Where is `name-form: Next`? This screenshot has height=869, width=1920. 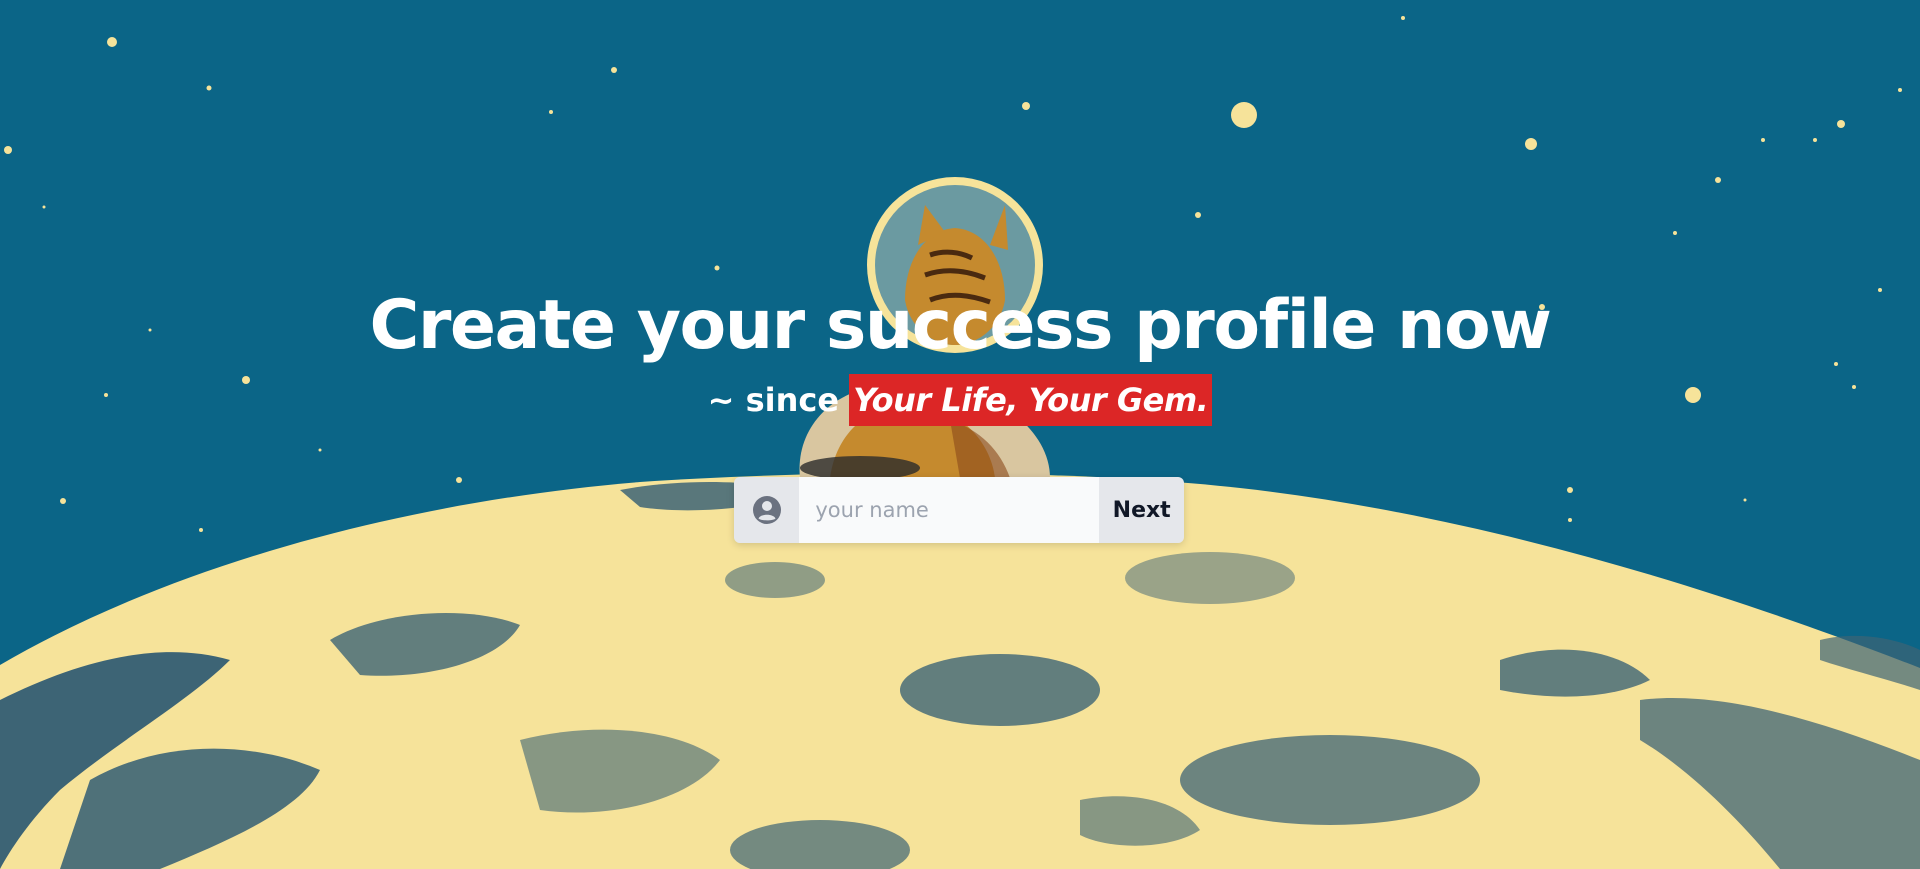 name-form: Next is located at coordinates (959, 510).